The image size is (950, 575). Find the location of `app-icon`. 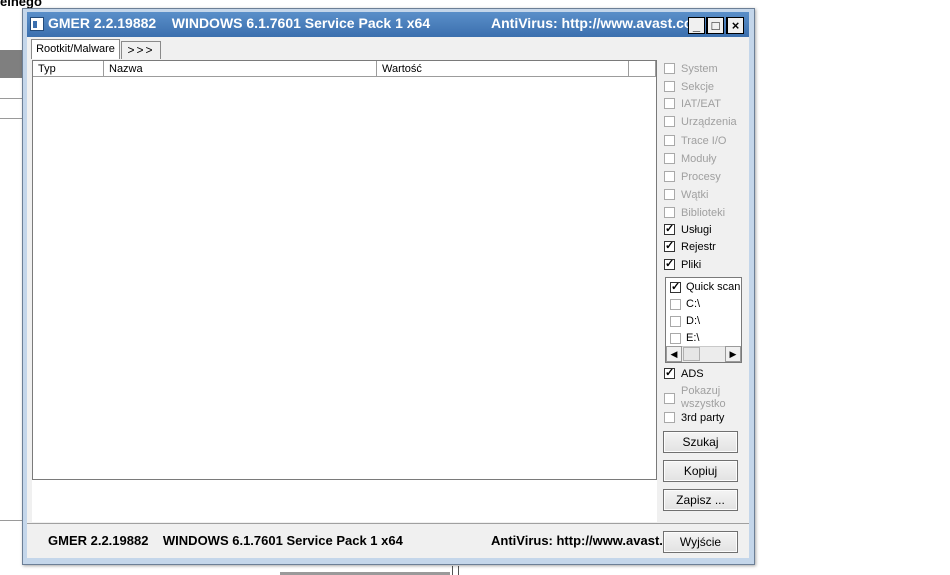

app-icon is located at coordinates (37, 24).